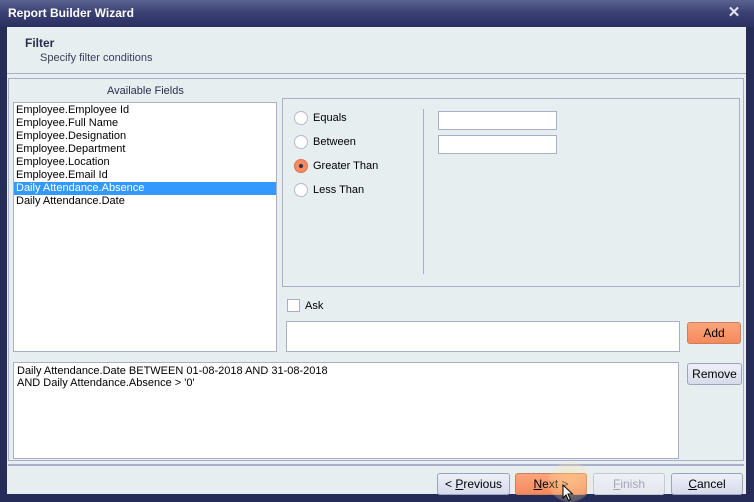 The image size is (754, 502). Describe the element at coordinates (96, 58) in the screenshot. I see `page-subtitle: Specify filter conditions` at that location.